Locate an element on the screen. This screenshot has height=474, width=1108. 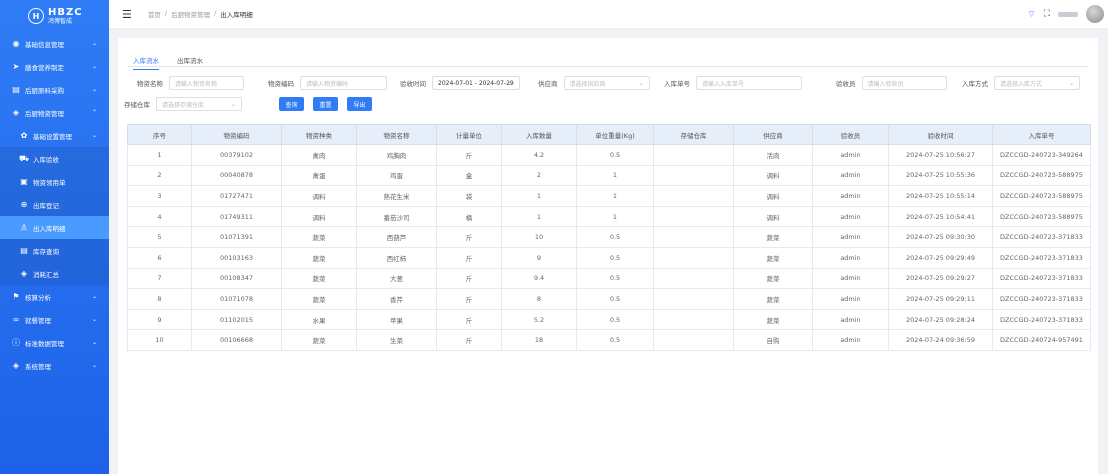
sidebar-item: ◉ 基础信息管理 ⌄ is located at coordinates (54, 43).